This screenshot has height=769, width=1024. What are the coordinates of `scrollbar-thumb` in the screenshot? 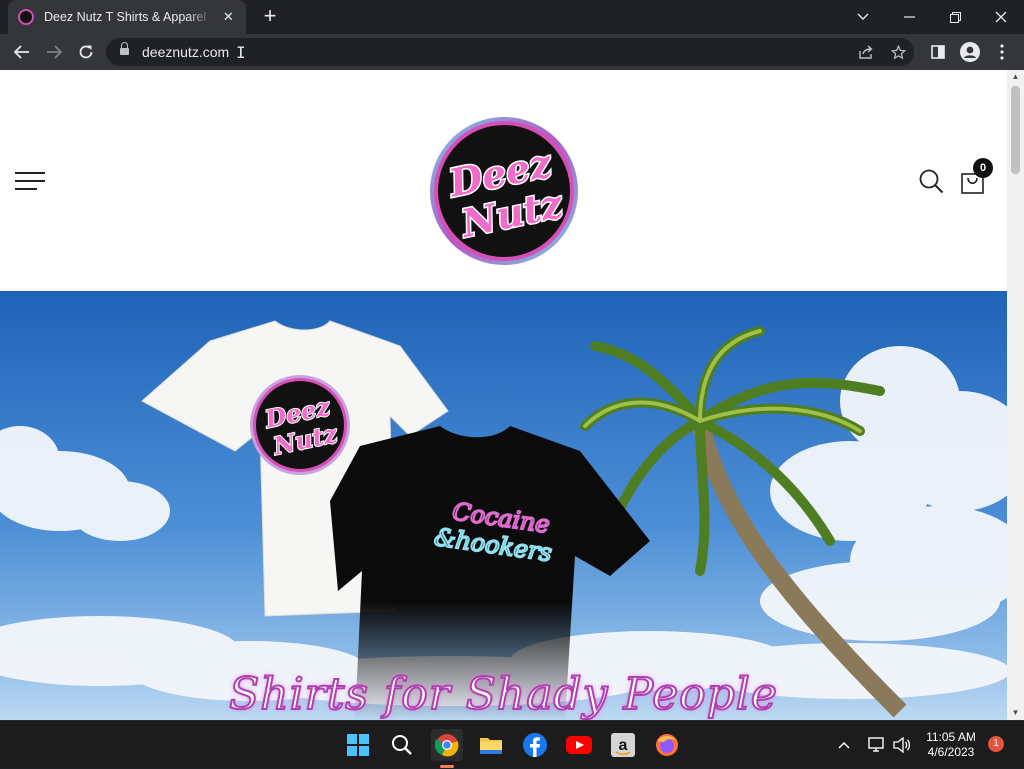 It's located at (1015, 130).